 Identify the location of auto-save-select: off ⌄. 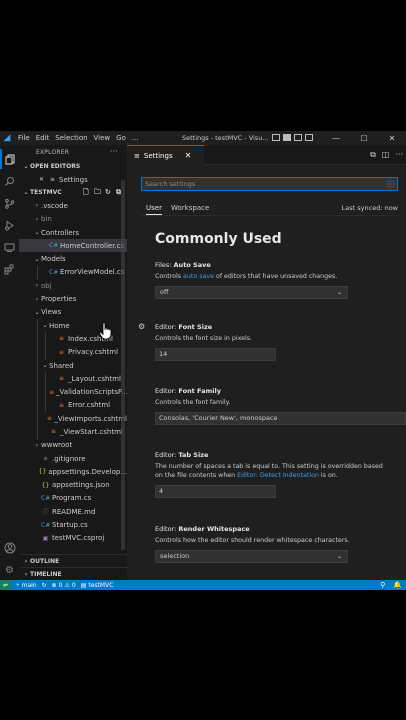
(251, 292).